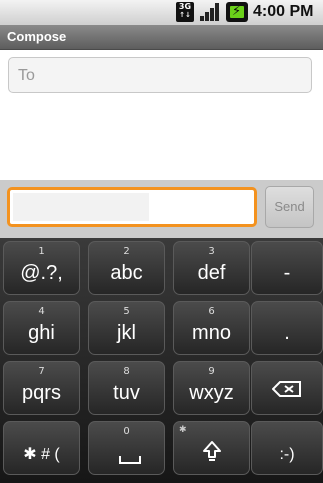  Describe the element at coordinates (183, 430) in the screenshot. I see `shift-corner-mark: ✱` at that location.